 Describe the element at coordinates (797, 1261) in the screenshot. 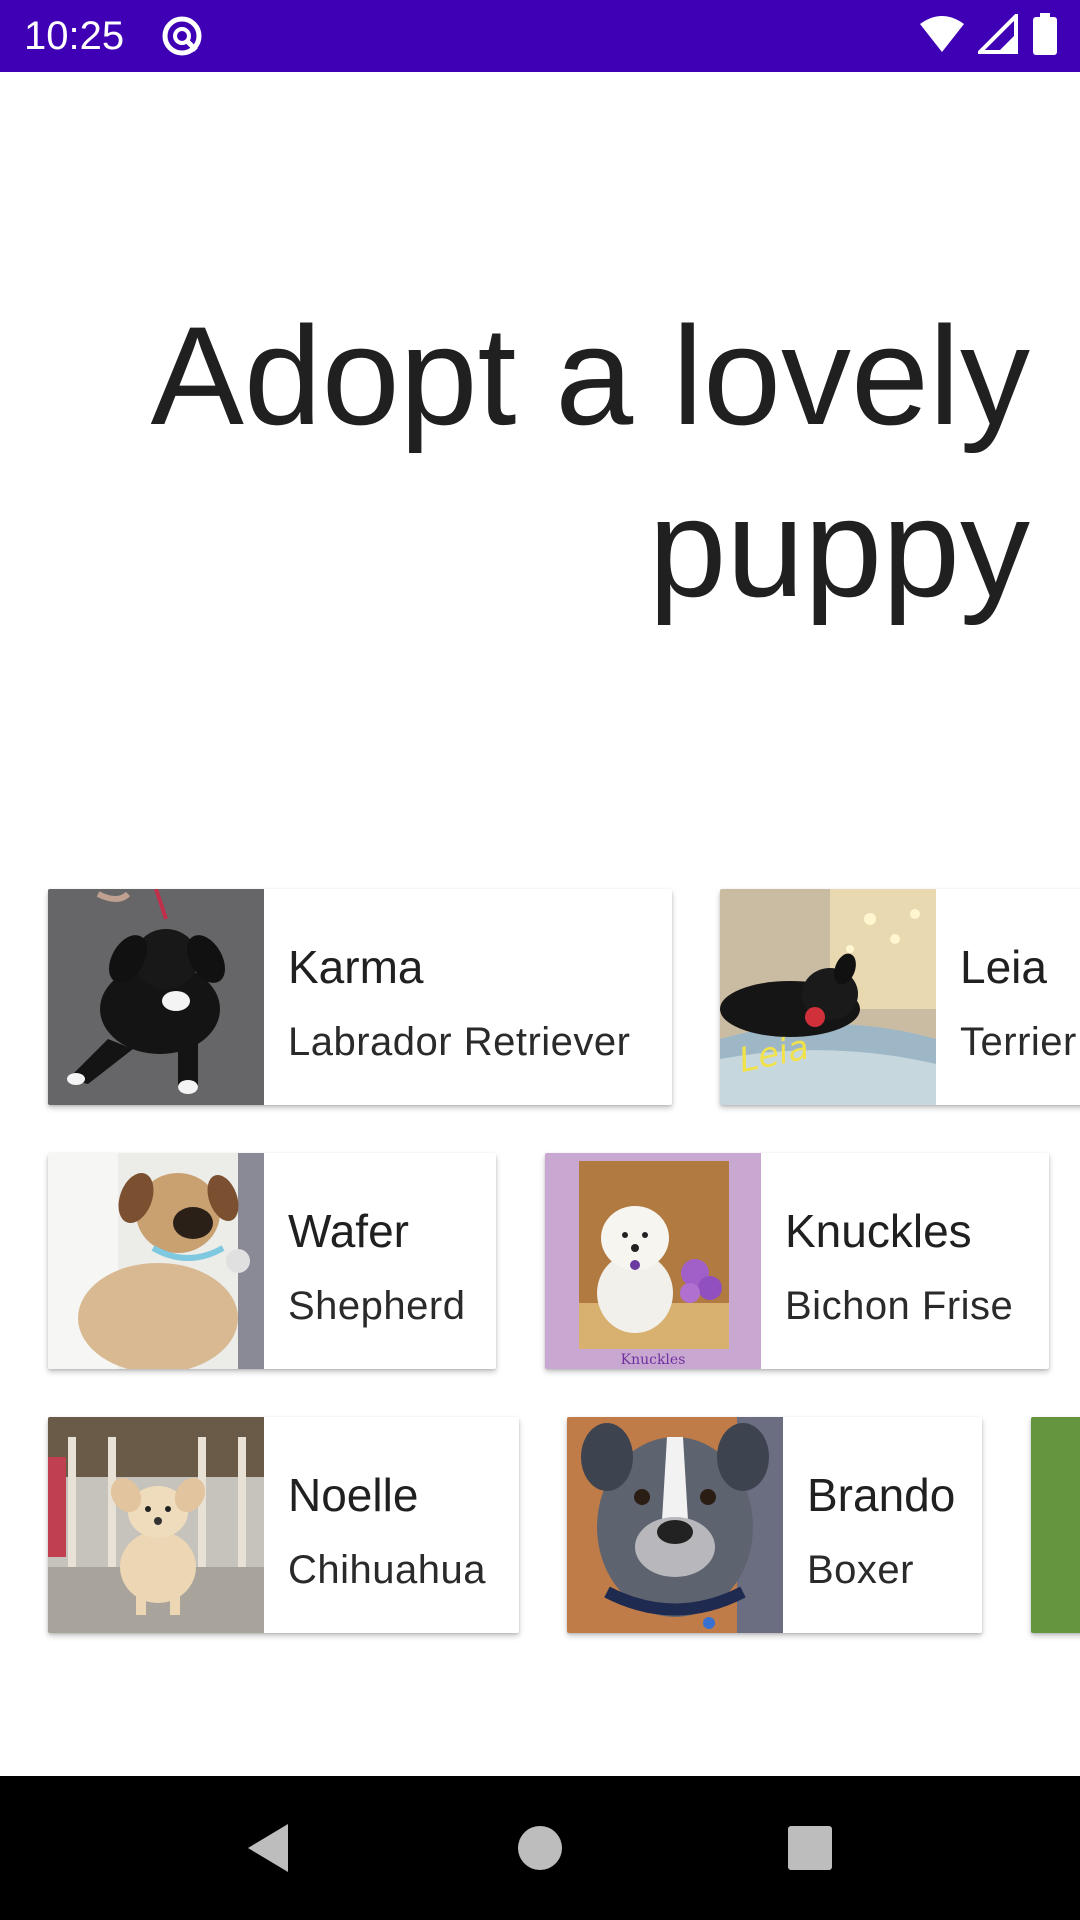

I see `puppy-card: Knuckles Knuckles Bichon Frise` at that location.